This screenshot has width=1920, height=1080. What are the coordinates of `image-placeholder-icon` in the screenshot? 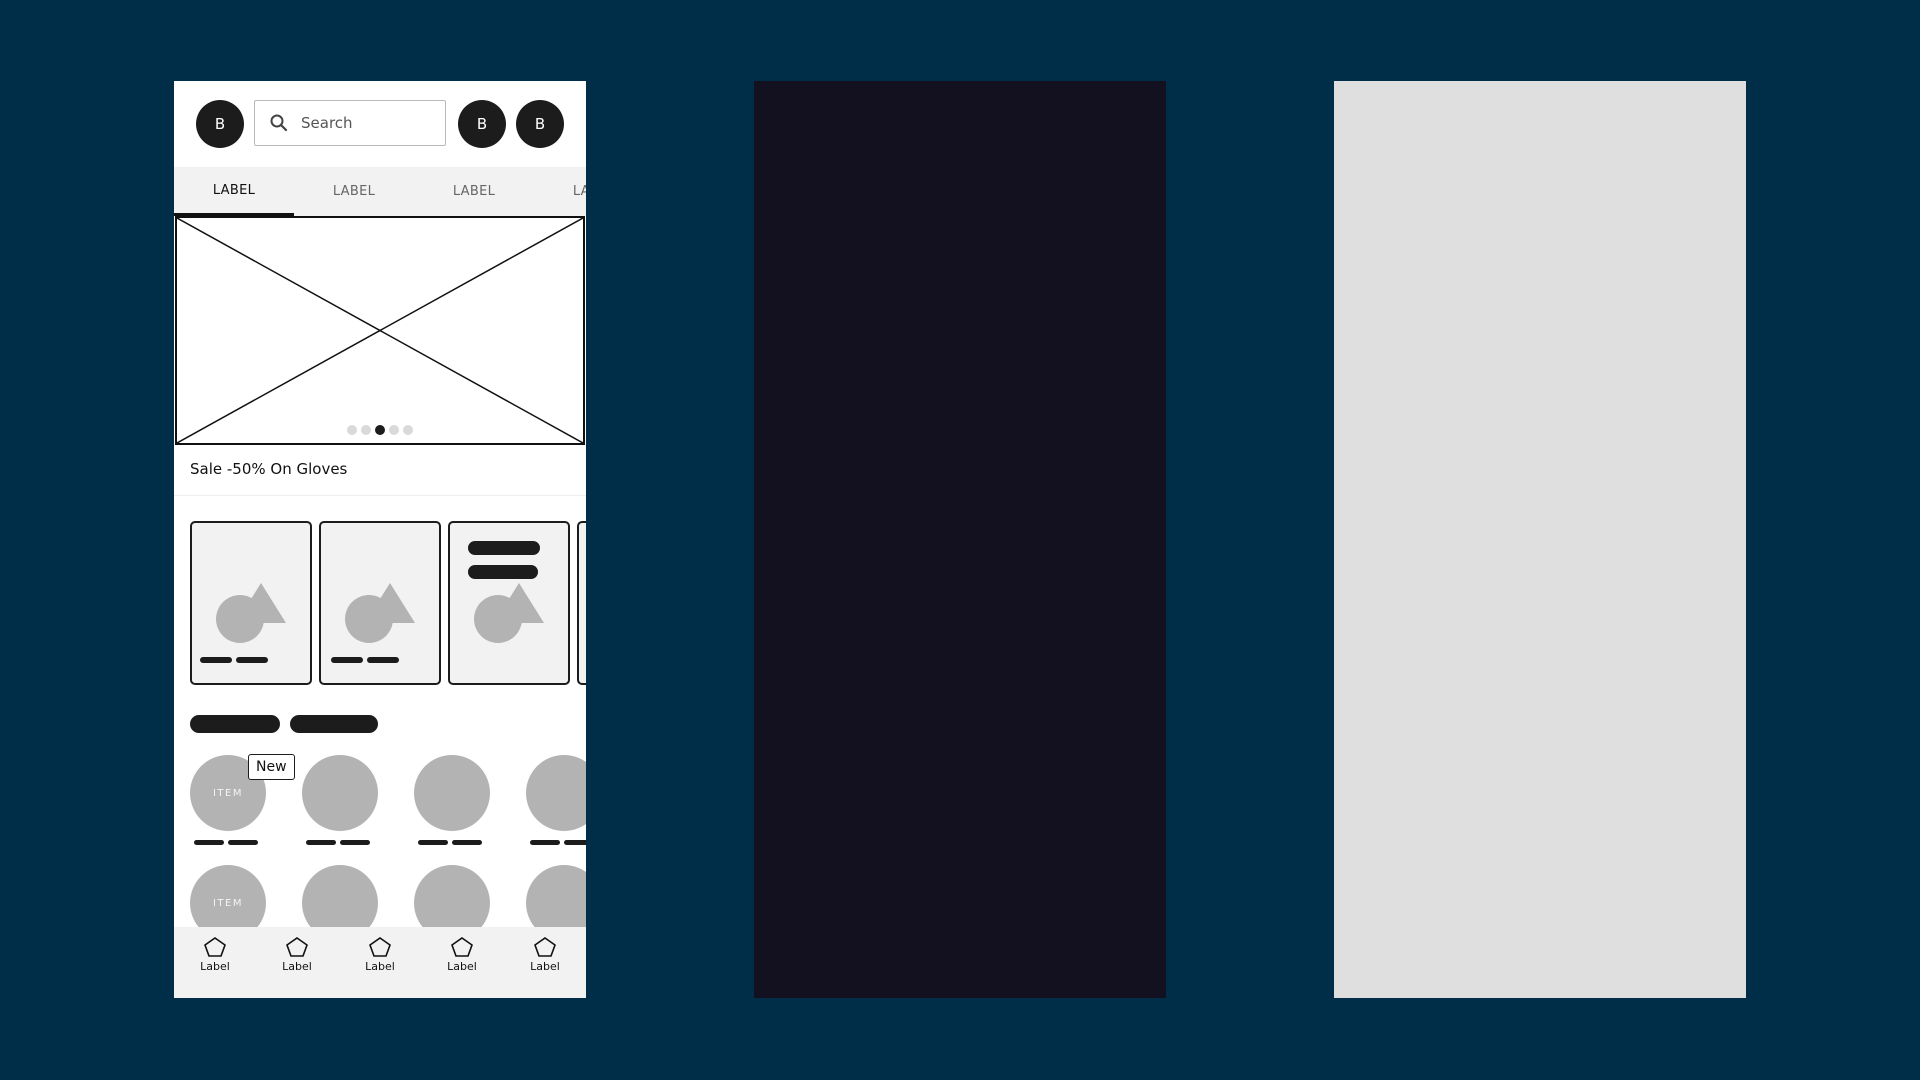 It's located at (380, 330).